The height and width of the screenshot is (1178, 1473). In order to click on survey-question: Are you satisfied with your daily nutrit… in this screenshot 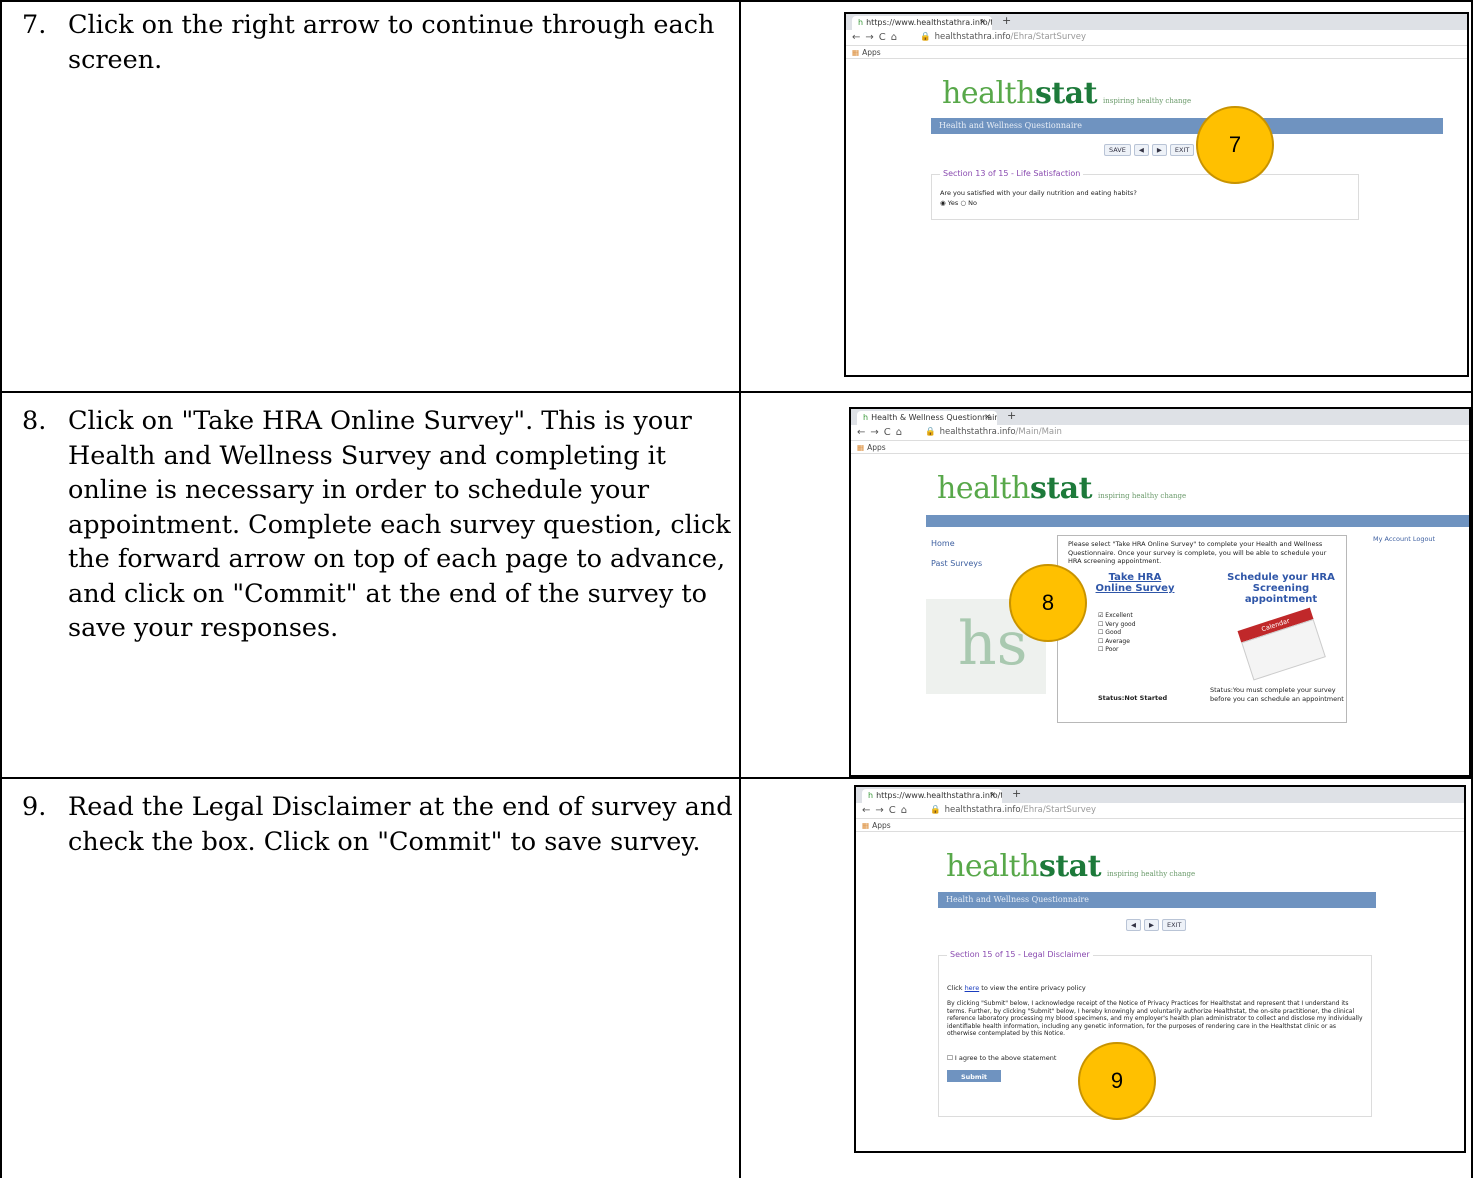, I will do `click(1038, 193)`.